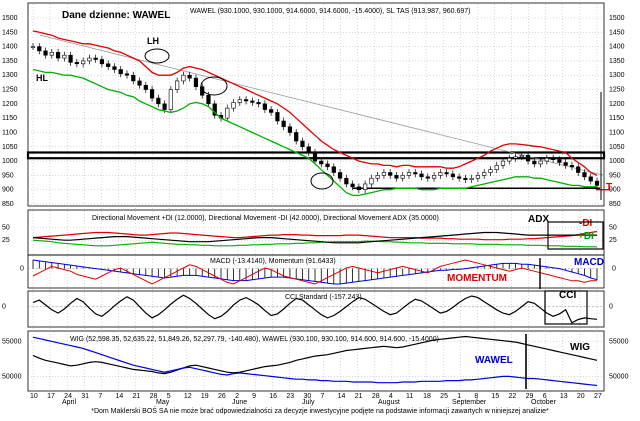 The image size is (640, 421). What do you see at coordinates (254, 396) in the screenshot?
I see `day-tick-label: 9` at bounding box center [254, 396].